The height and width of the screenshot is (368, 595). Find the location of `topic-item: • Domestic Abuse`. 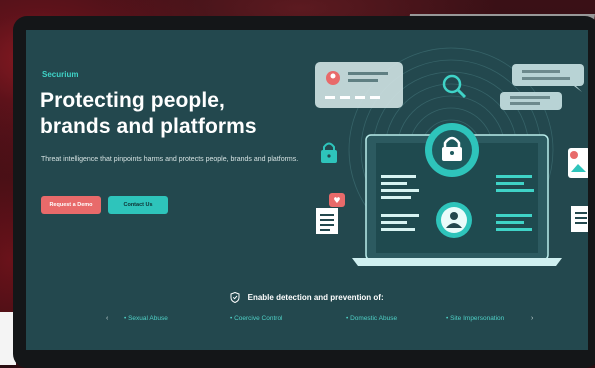

topic-item: • Domestic Abuse is located at coordinates (372, 318).